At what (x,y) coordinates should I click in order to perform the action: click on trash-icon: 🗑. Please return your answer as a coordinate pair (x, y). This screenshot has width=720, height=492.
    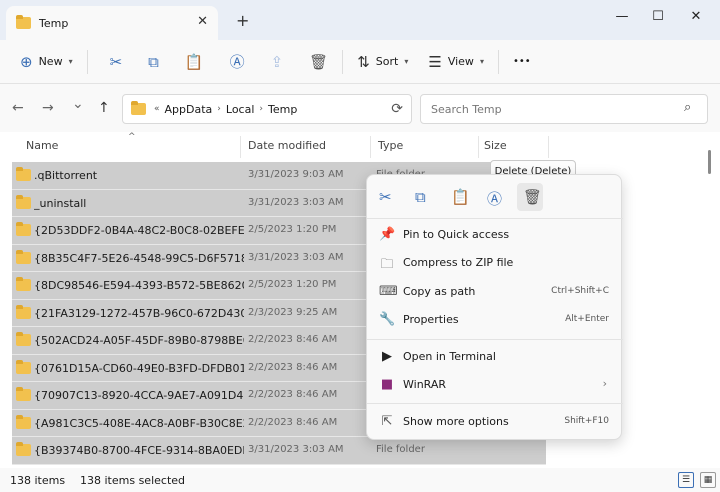
    Looking at the image, I should click on (319, 61).